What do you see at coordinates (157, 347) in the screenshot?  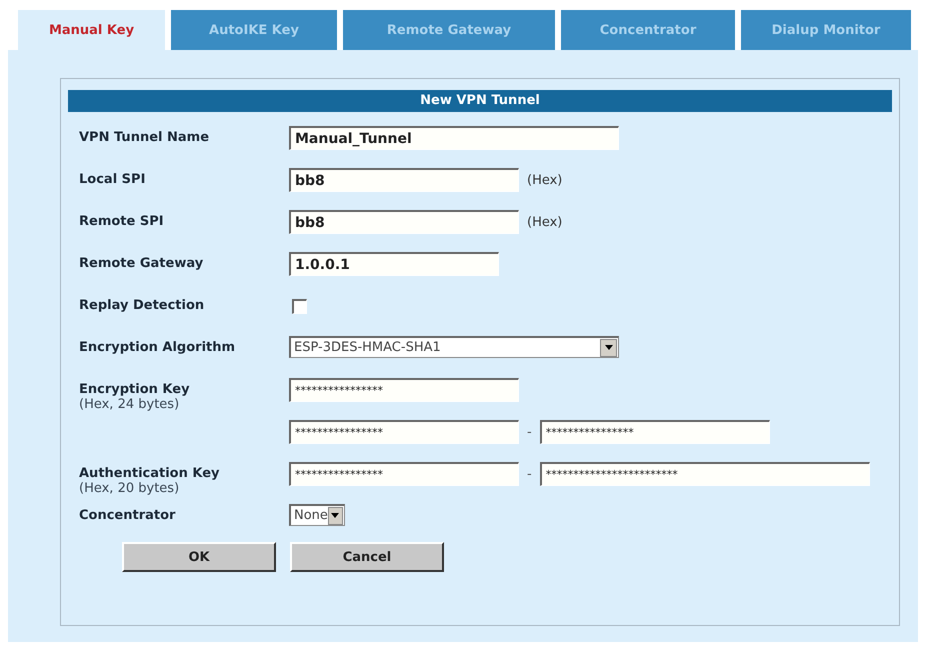 I see `field-label: Encryption Algorithm` at bounding box center [157, 347].